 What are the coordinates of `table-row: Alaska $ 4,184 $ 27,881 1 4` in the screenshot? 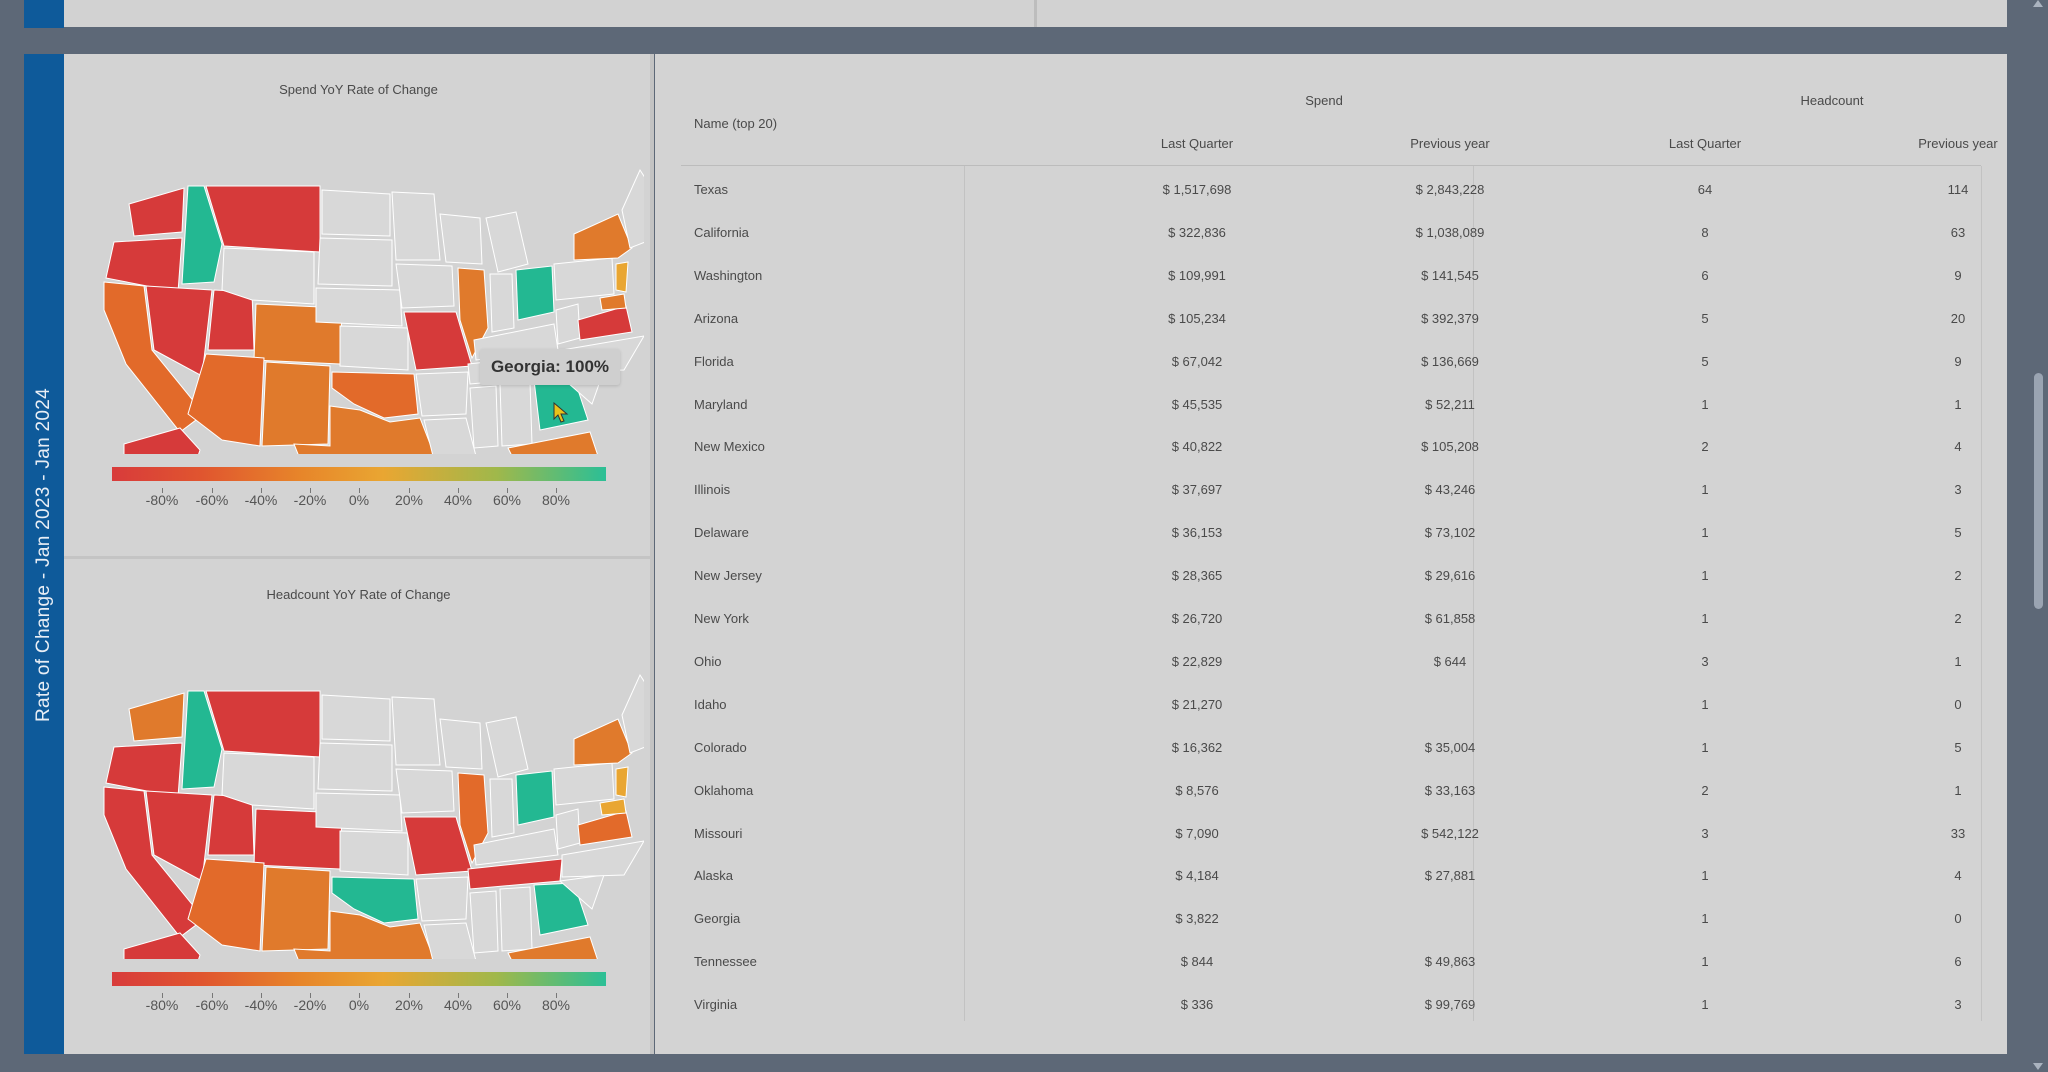 It's located at (1331, 887).